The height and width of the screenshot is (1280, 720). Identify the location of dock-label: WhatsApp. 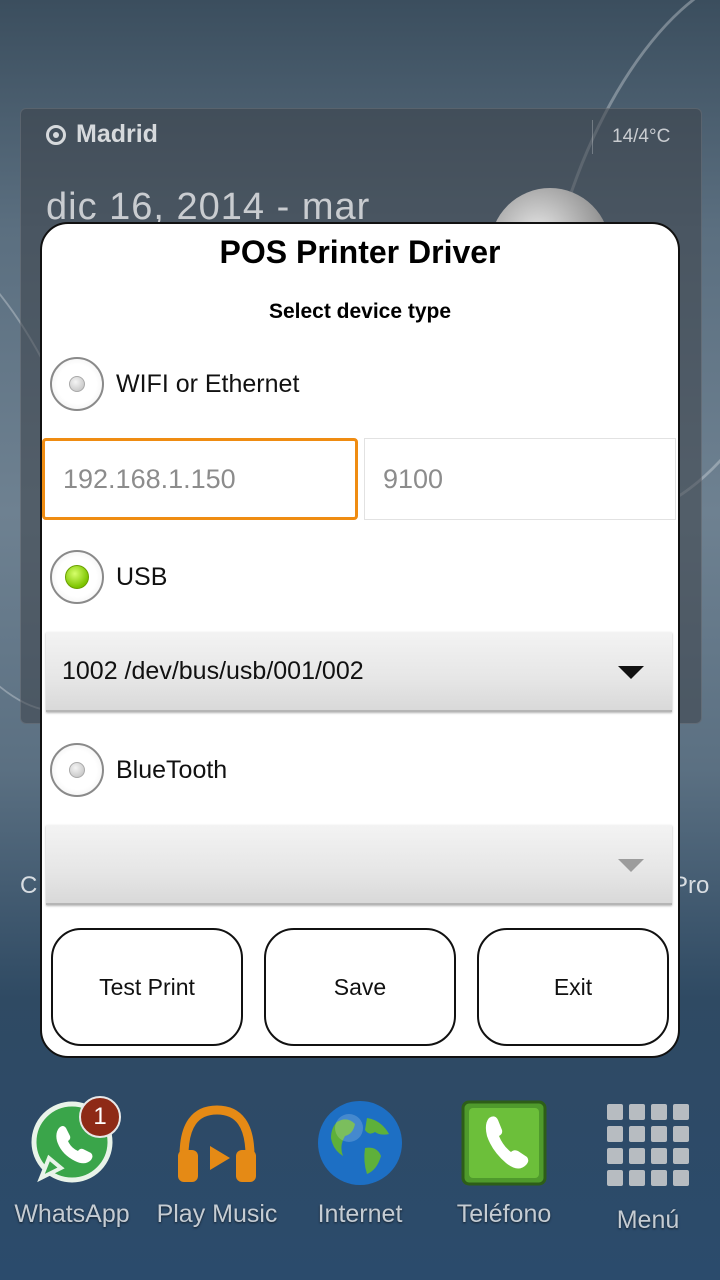
(72, 1214).